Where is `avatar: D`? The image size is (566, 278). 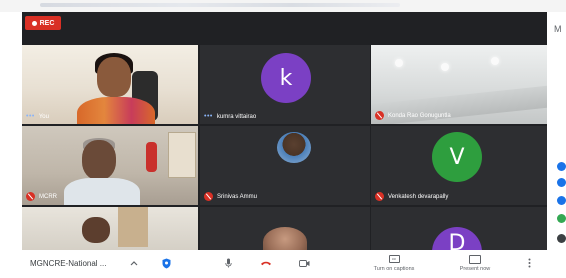 avatar: D is located at coordinates (457, 238).